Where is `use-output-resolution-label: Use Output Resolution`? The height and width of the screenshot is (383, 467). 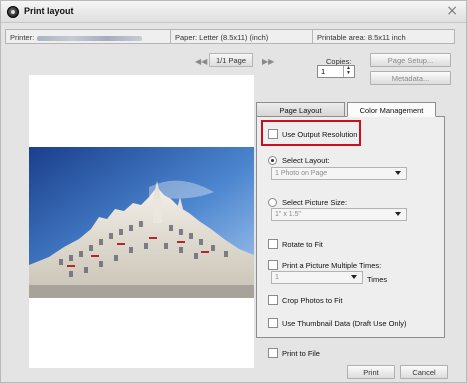 use-output-resolution-label: Use Output Resolution is located at coordinates (320, 134).